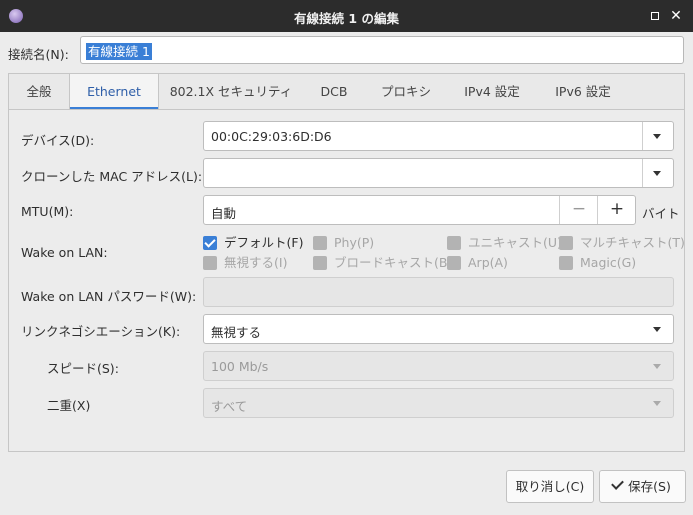 The height and width of the screenshot is (515, 693). I want to click on link-negotiation-dropdown-button, so click(658, 329).